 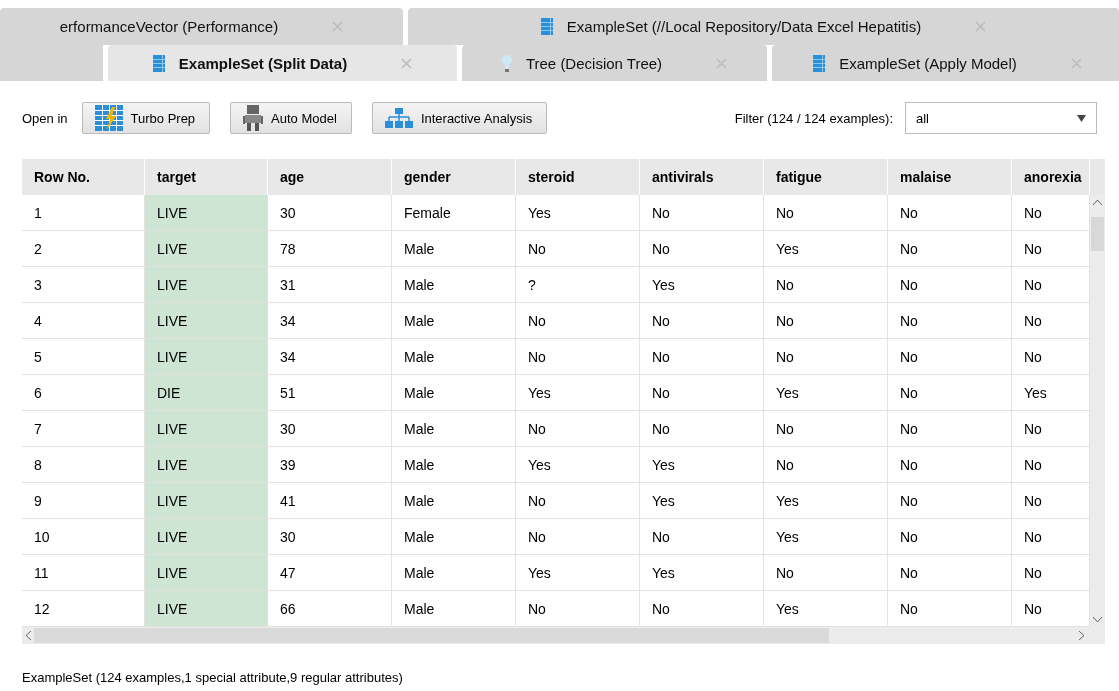 I want to click on column-header: anorexia, so click(x=1051, y=177).